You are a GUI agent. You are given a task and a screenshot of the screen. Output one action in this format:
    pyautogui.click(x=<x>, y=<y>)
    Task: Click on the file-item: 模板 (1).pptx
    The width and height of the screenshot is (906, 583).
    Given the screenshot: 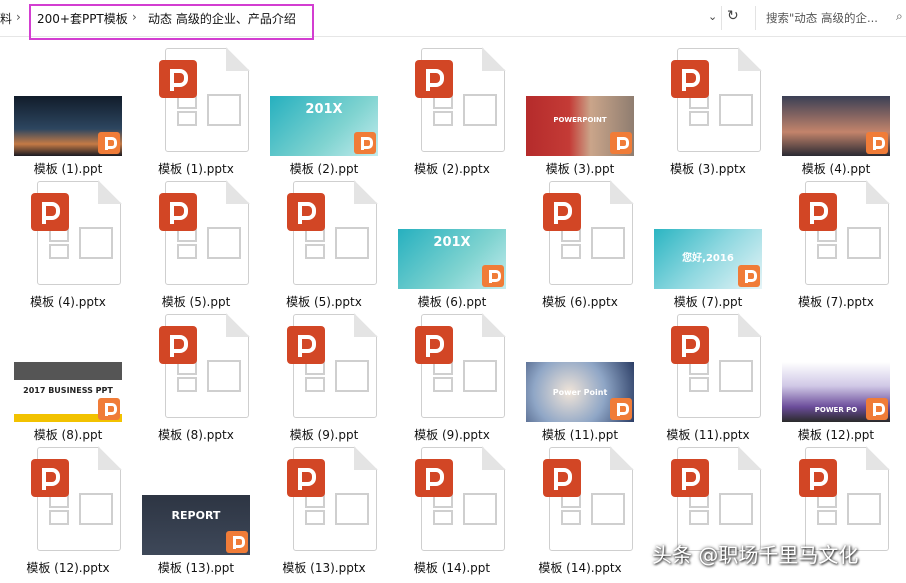 What is the action you would take?
    pyautogui.click(x=196, y=114)
    